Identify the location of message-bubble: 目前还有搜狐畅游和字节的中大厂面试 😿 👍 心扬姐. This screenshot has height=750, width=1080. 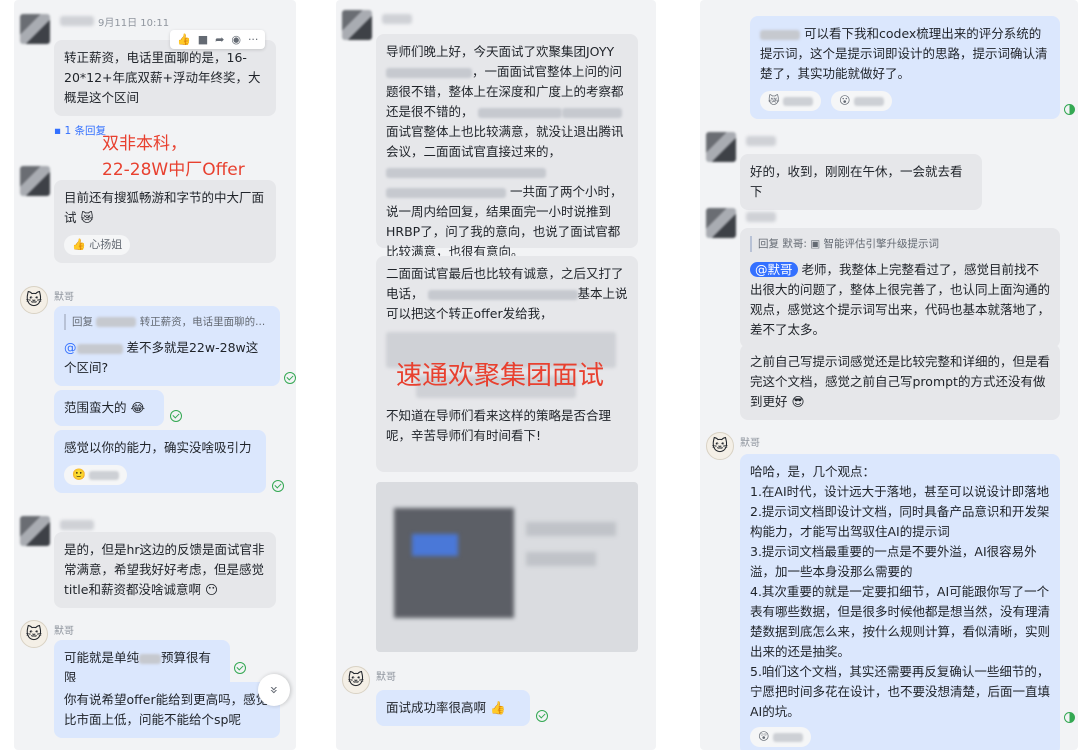
(165, 221).